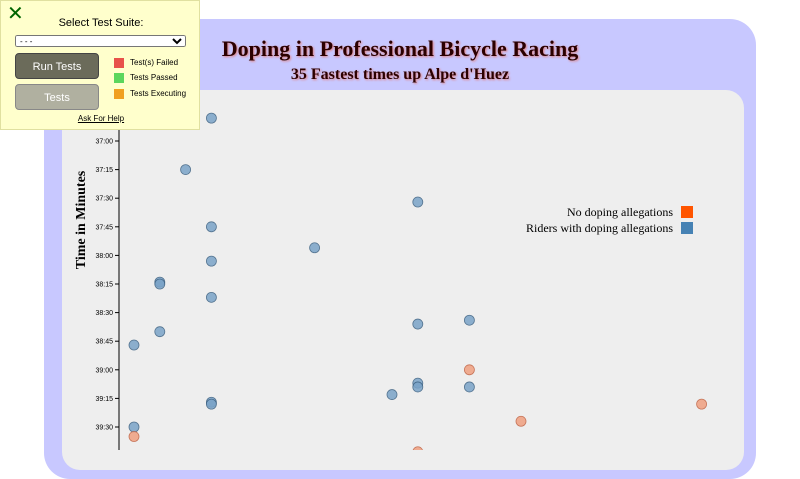 Image resolution: width=800 pixels, height=479 pixels. What do you see at coordinates (104, 256) in the screenshot?
I see `y-tick-label: 38:00` at bounding box center [104, 256].